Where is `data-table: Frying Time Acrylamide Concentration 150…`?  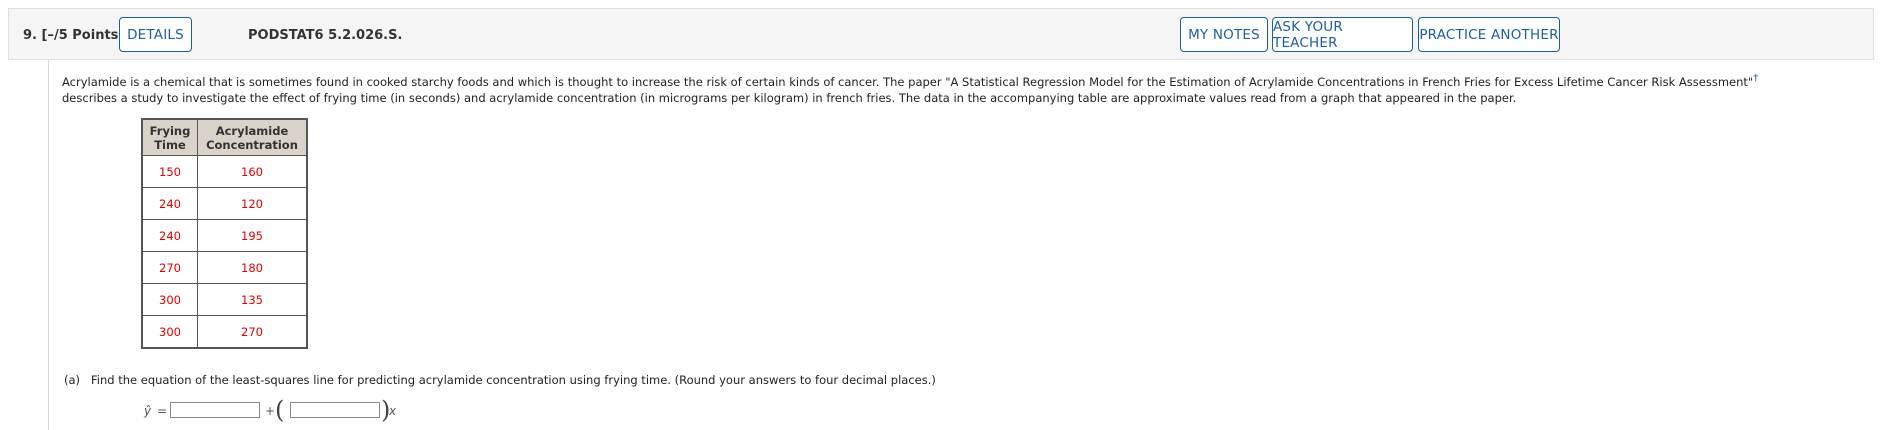
data-table: Frying Time Acrylamide Concentration 150… is located at coordinates (224, 233).